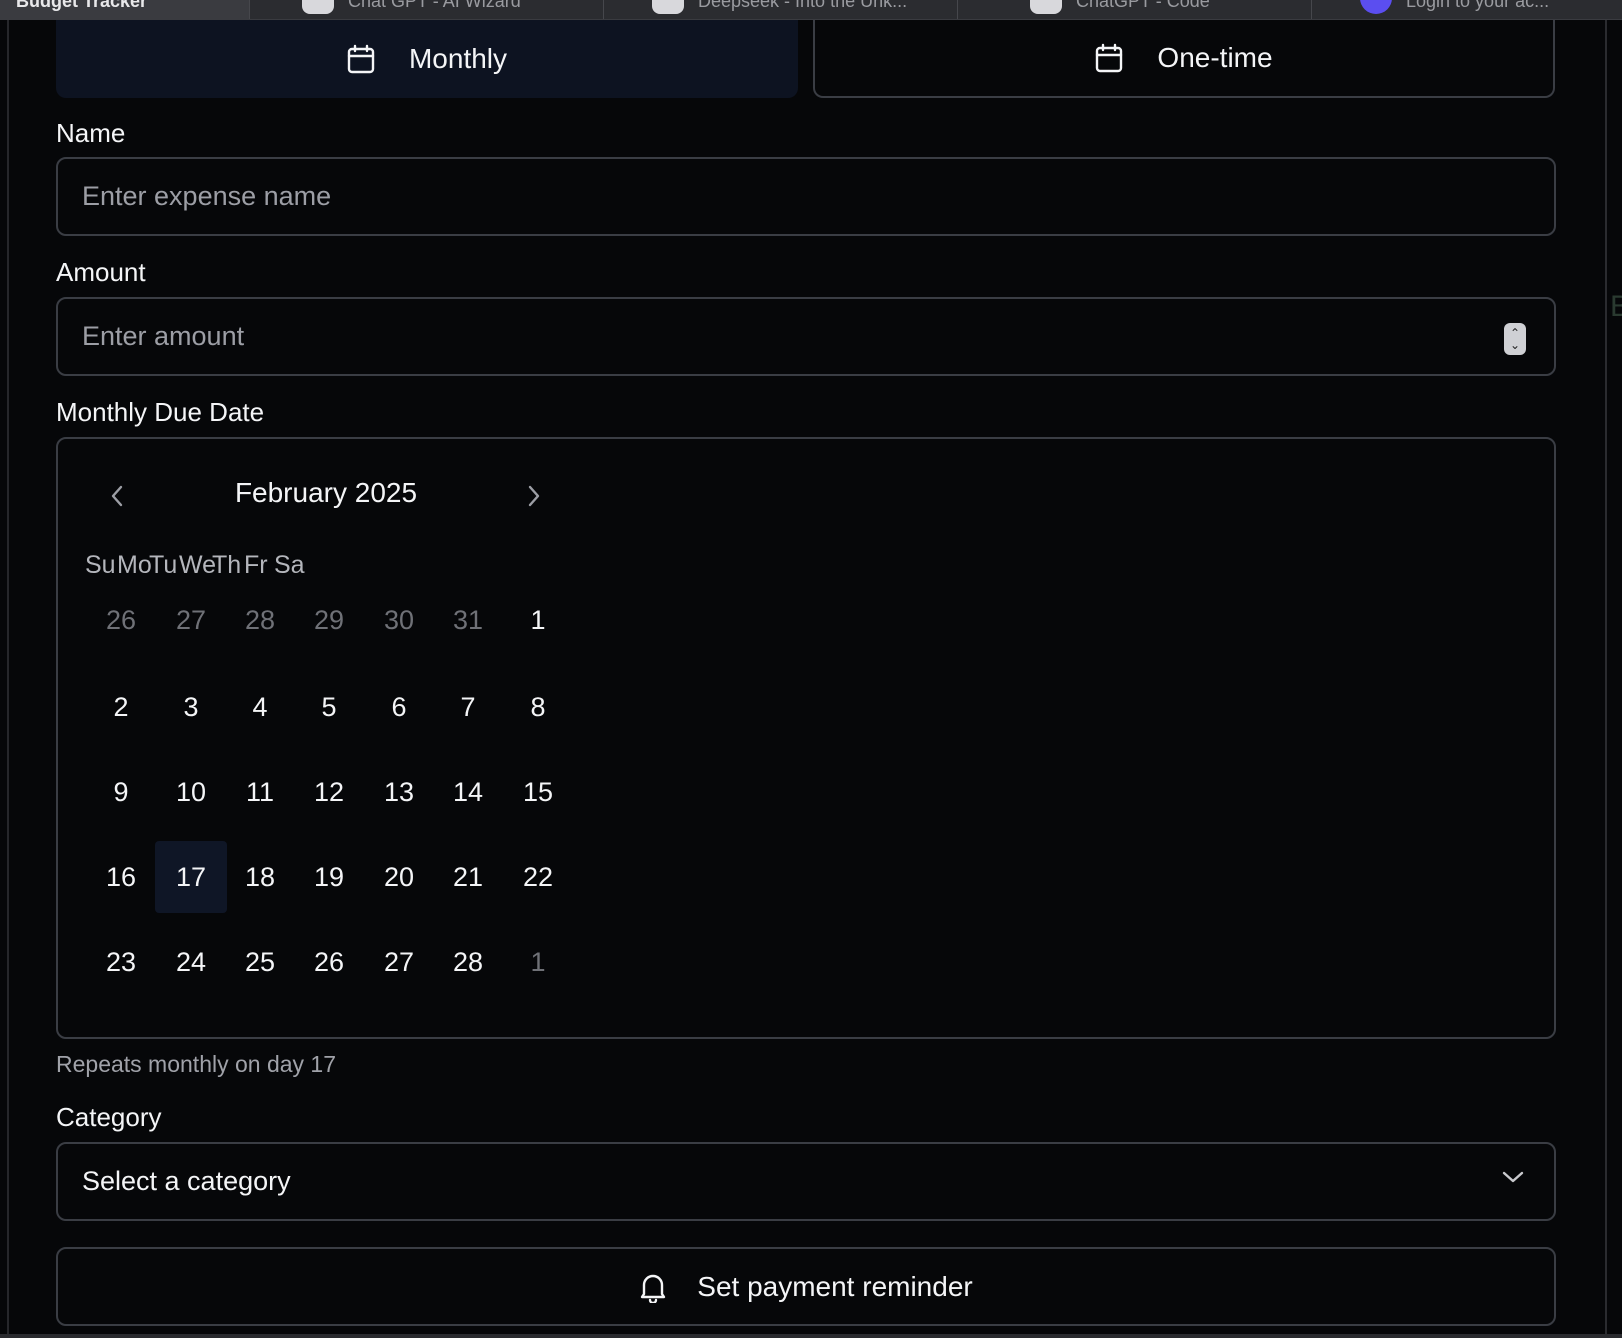  What do you see at coordinates (101, 272) in the screenshot?
I see `amount-label: Amount` at bounding box center [101, 272].